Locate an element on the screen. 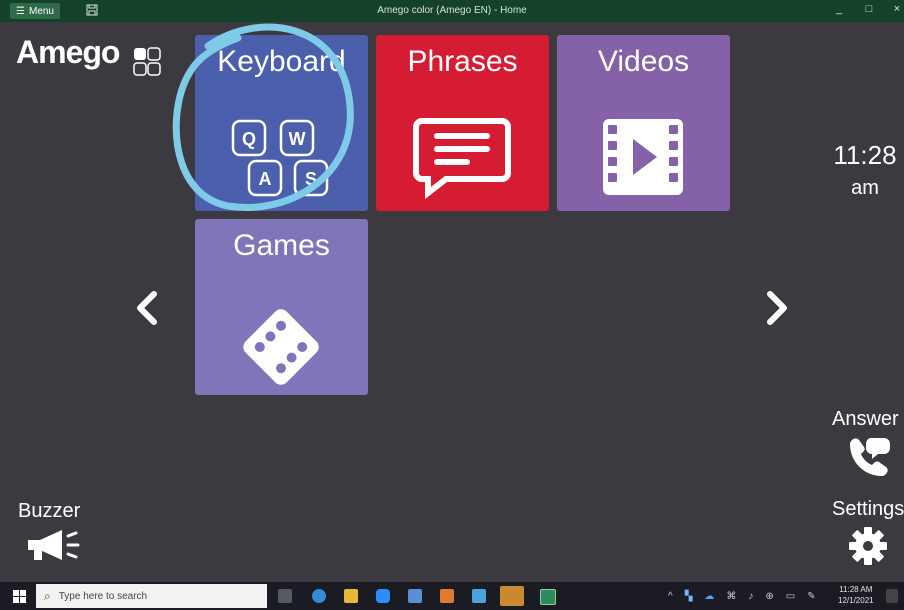 Image resolution: width=904 pixels, height=610 pixels. minimize-button: _ is located at coordinates (839, 9).